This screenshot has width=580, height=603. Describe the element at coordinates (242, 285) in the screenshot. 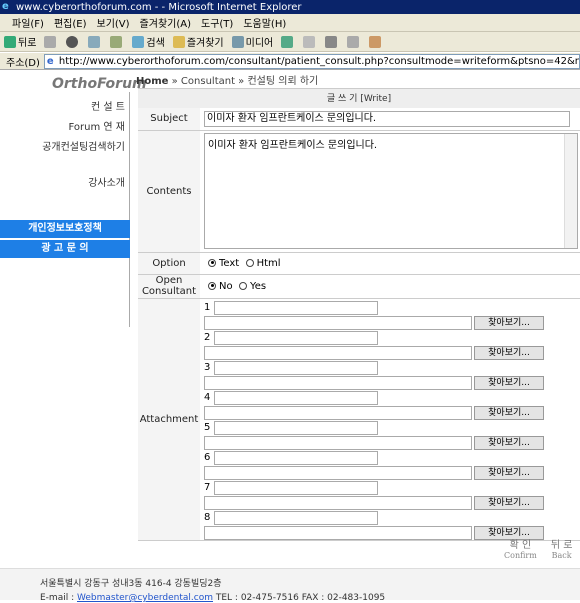

I see `open-yes-radio` at that location.